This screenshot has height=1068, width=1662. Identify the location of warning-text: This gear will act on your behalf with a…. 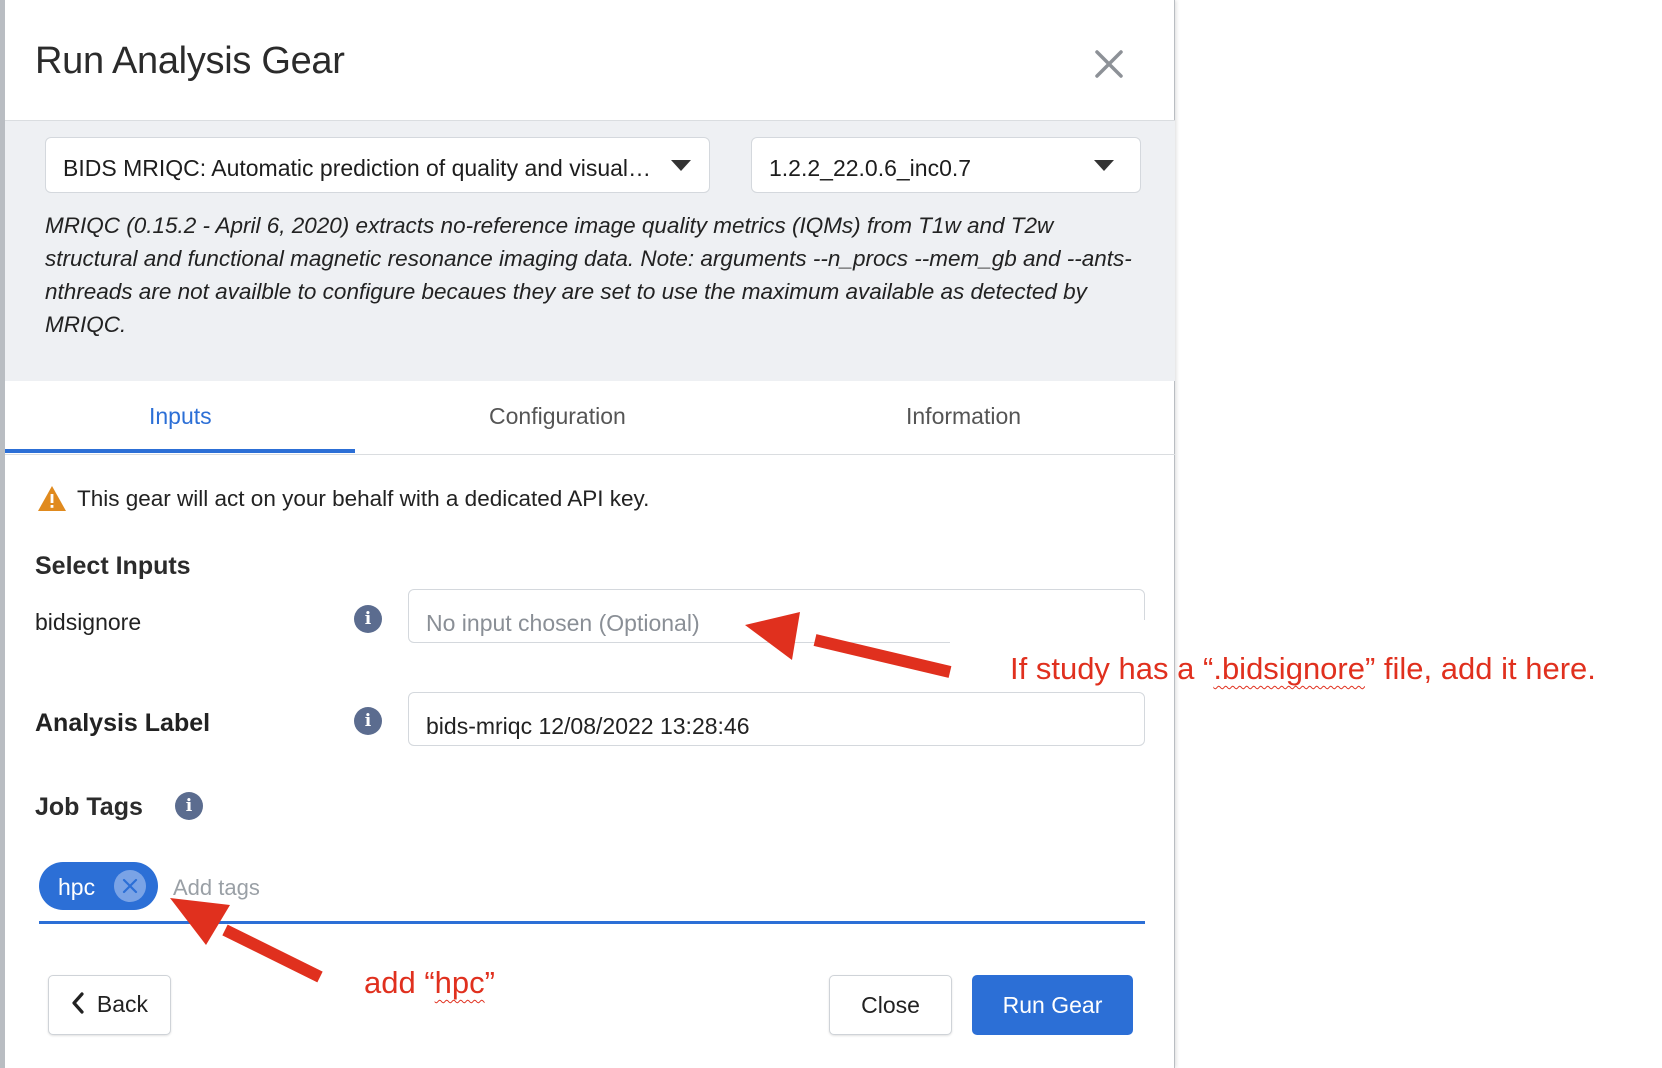
(363, 498).